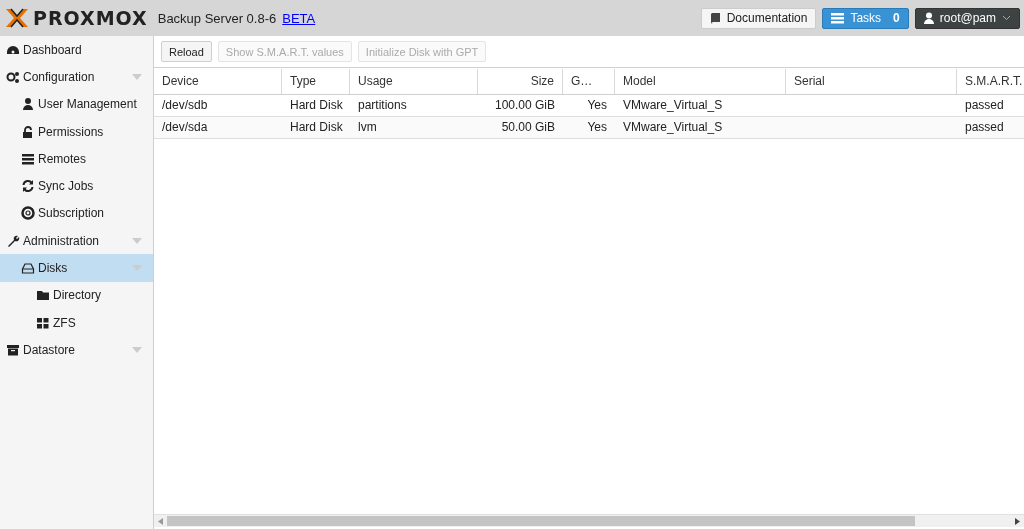  Describe the element at coordinates (76, 322) in the screenshot. I see `sidebar-item: ZFS` at that location.